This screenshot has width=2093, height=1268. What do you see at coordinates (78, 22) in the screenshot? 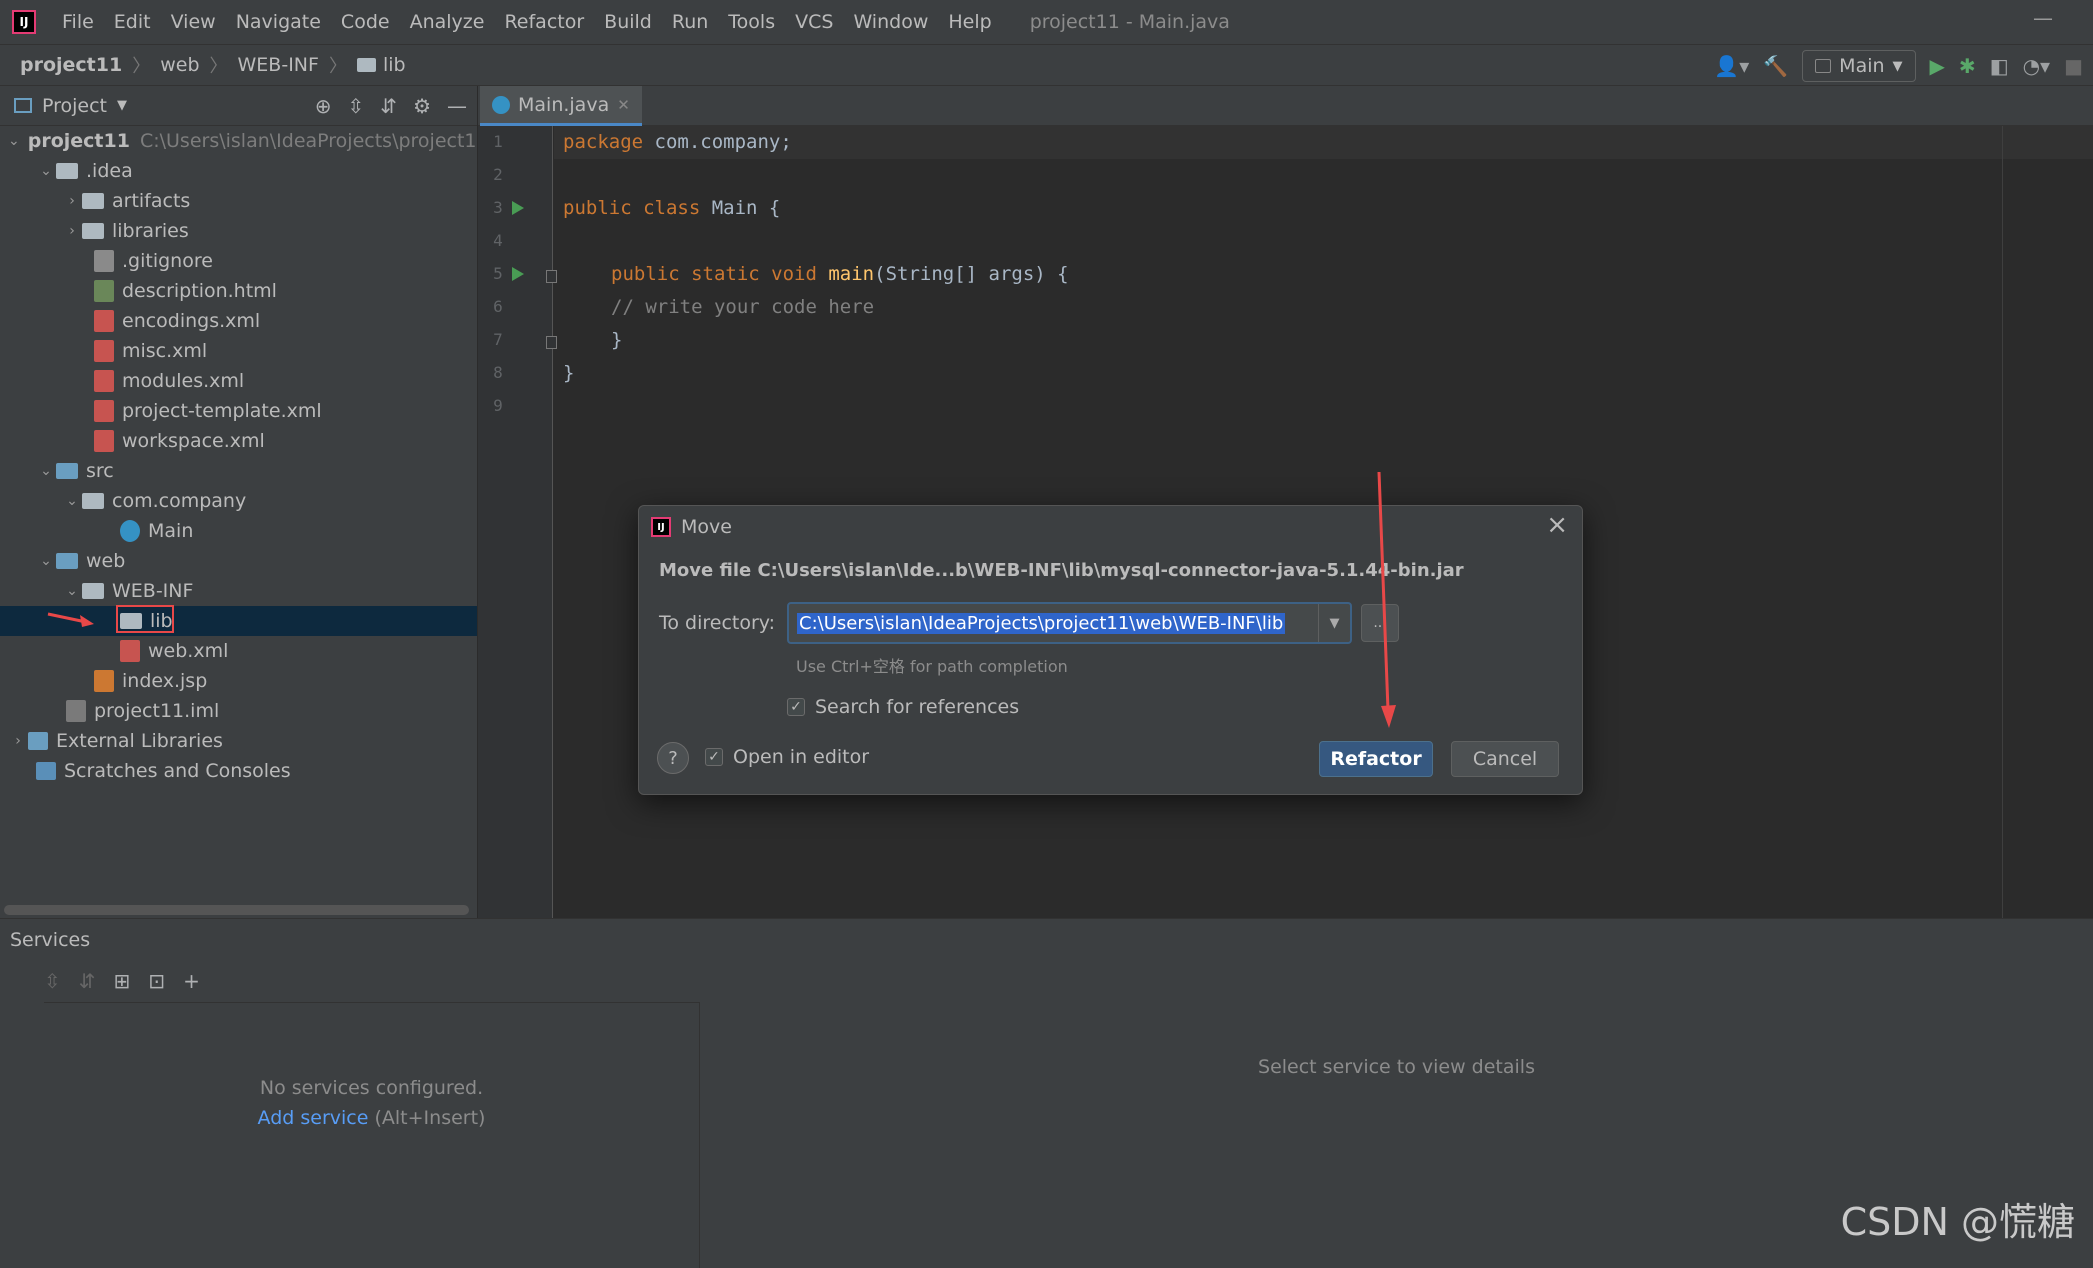
I see `menu-file: File` at bounding box center [78, 22].